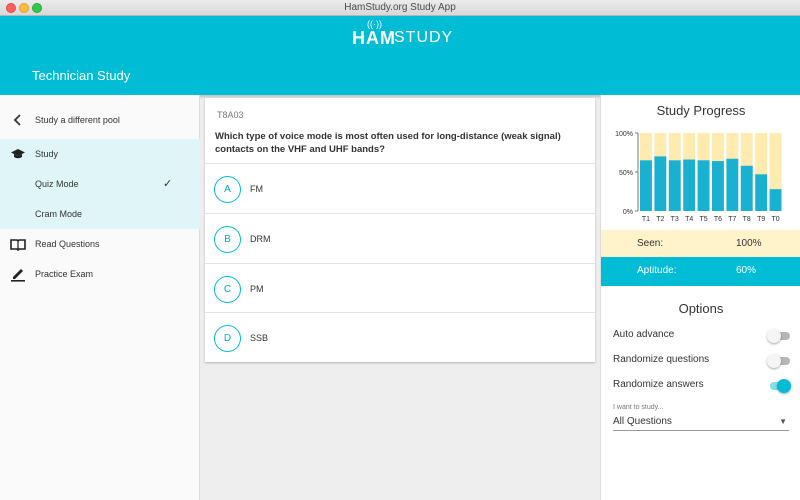 This screenshot has height=500, width=800. I want to click on study-select-value: All Questions, so click(642, 421).